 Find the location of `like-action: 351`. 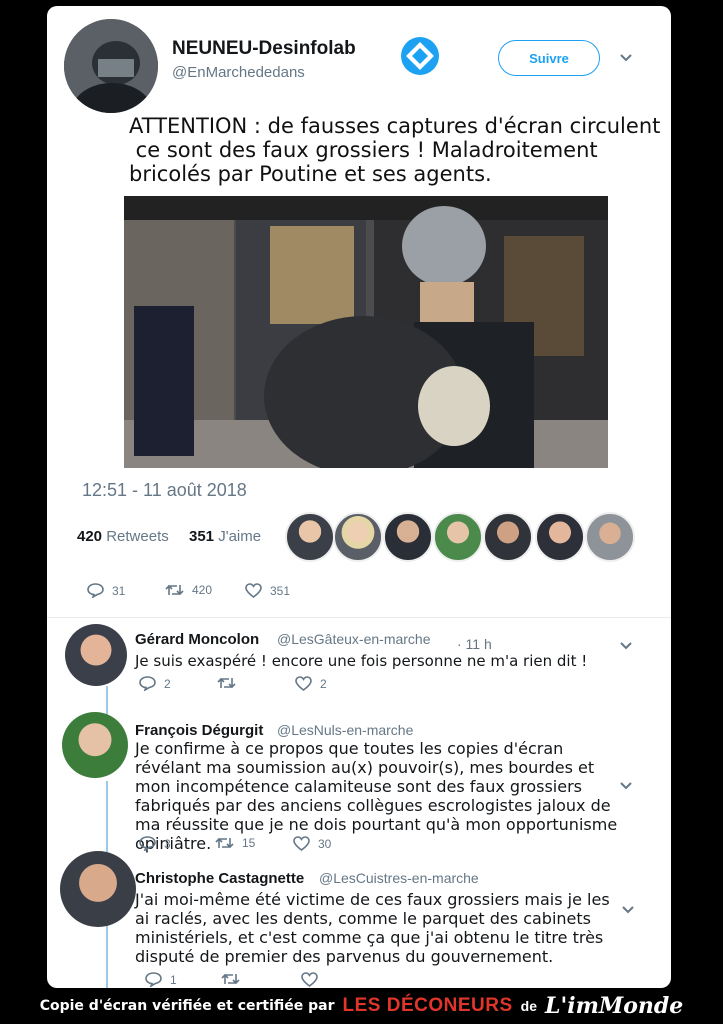

like-action: 351 is located at coordinates (267, 590).